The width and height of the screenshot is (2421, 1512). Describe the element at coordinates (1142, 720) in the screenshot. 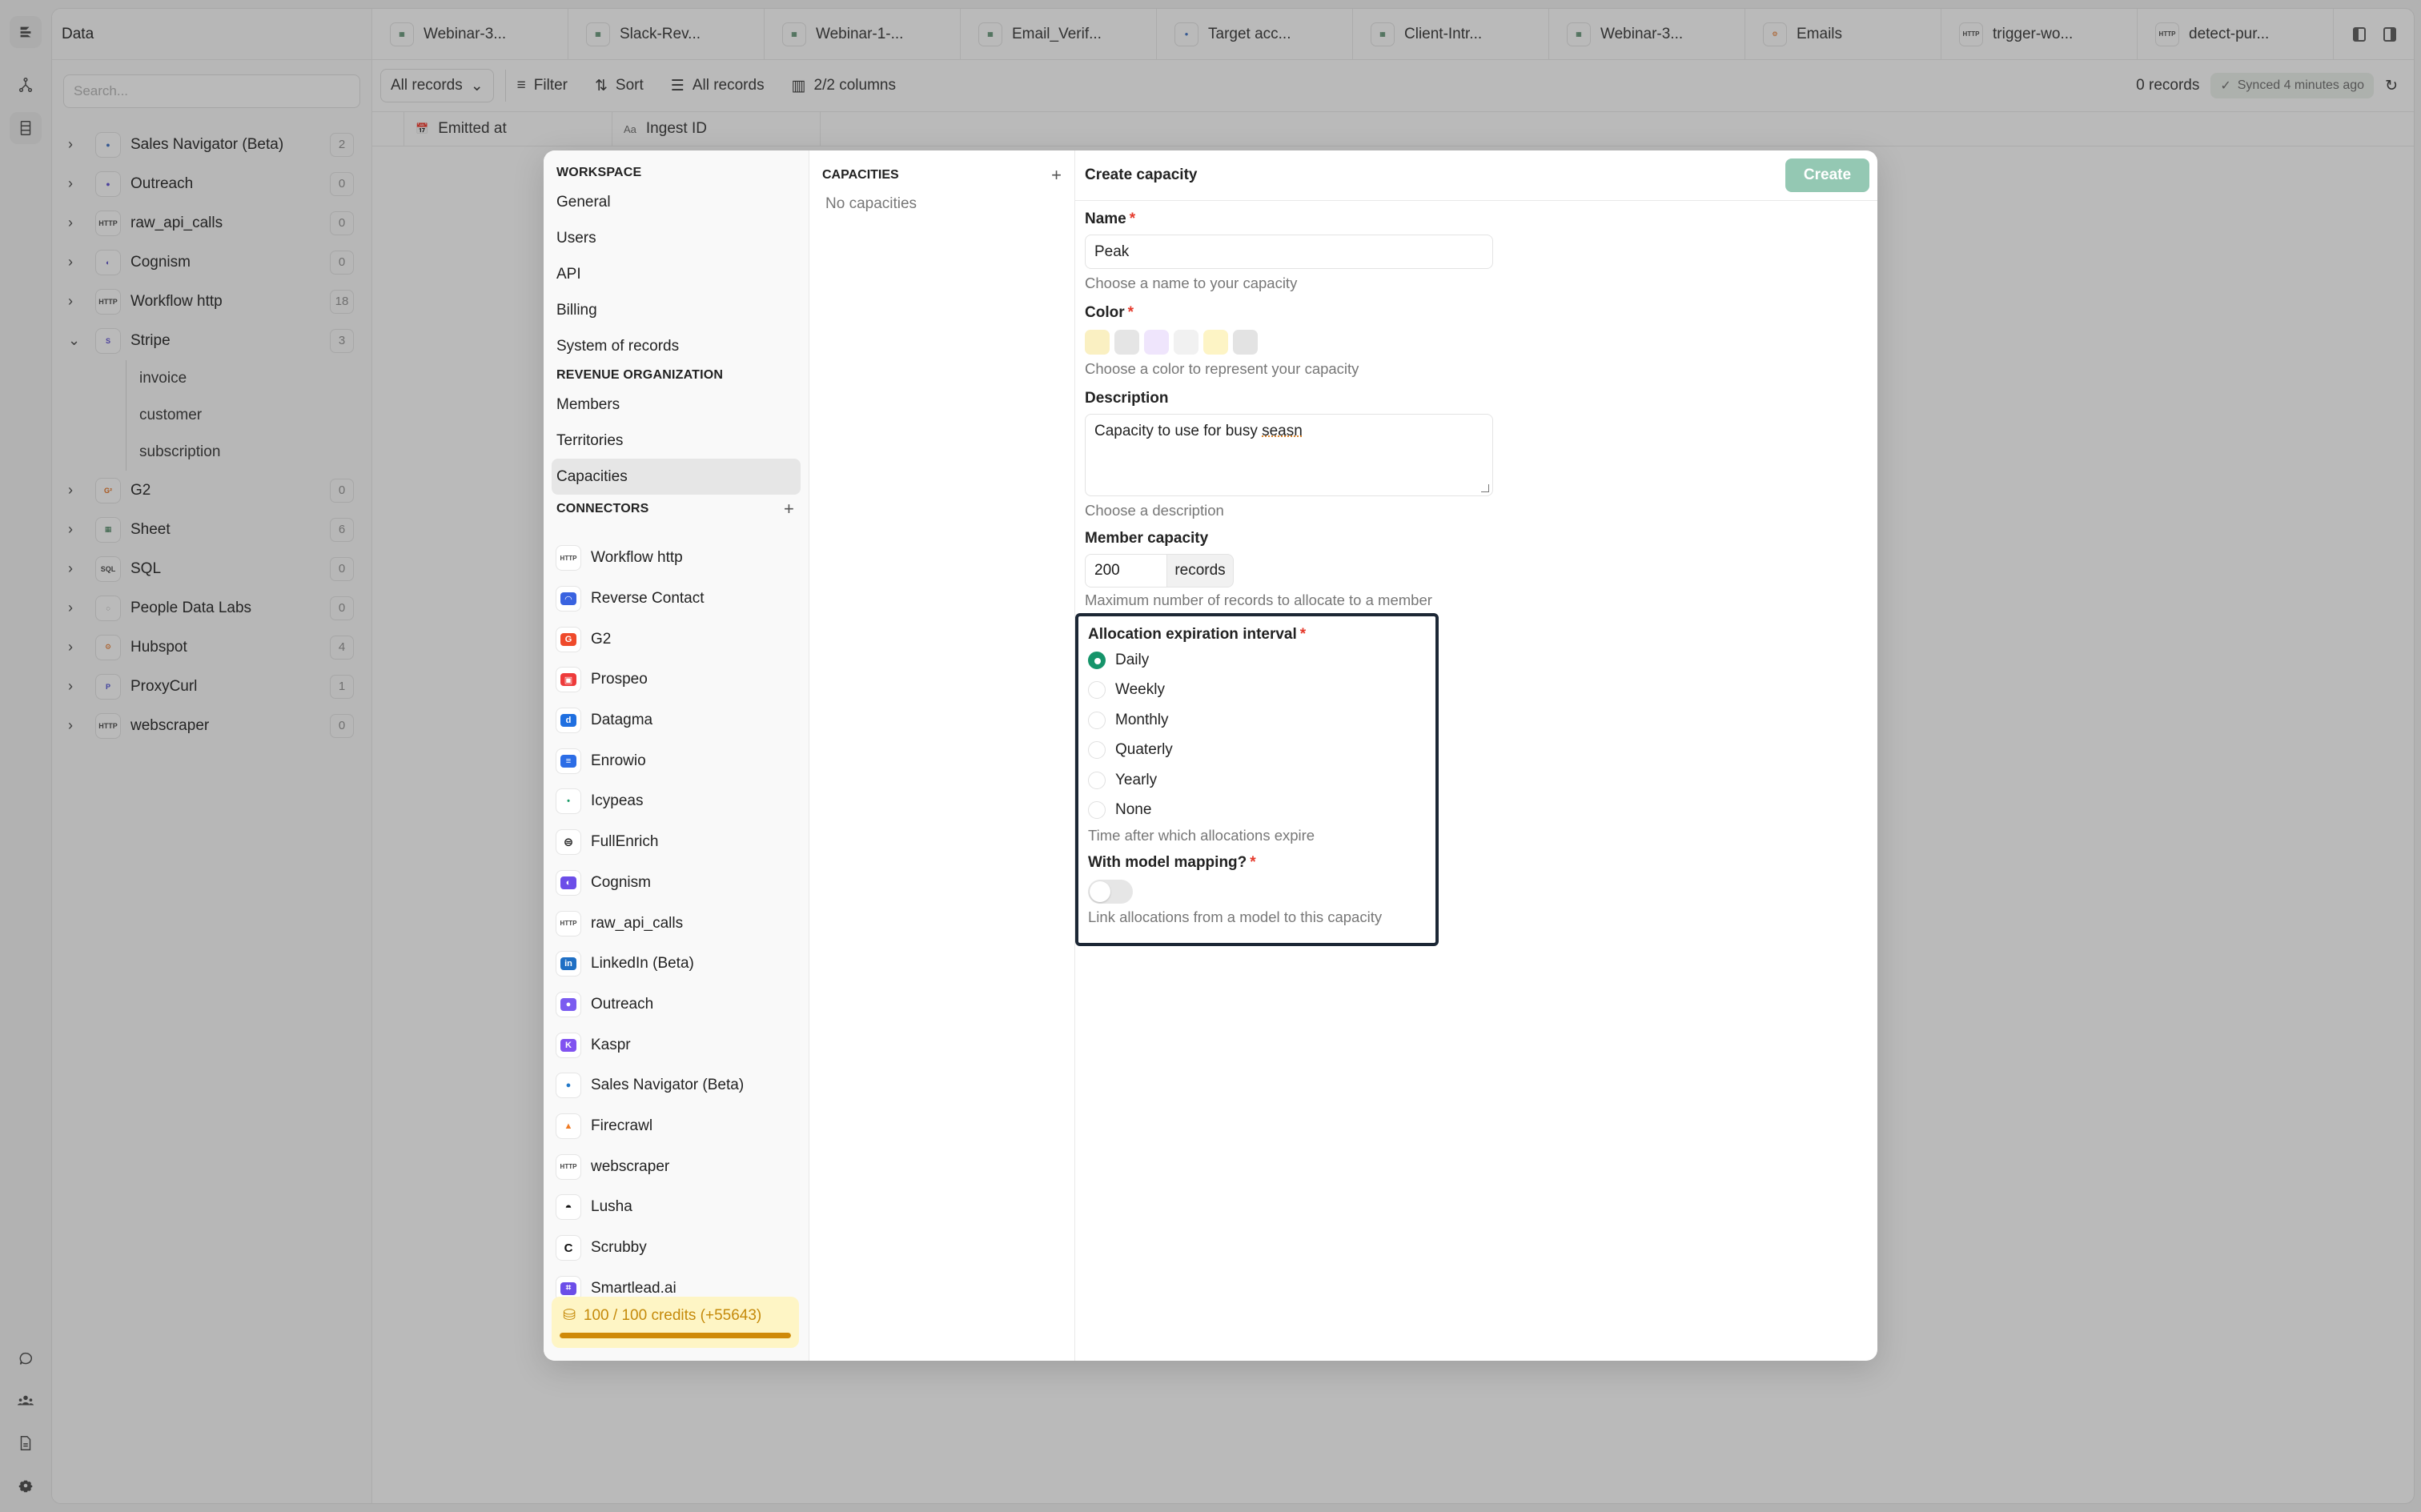

I see `radio-label: Monthly` at that location.